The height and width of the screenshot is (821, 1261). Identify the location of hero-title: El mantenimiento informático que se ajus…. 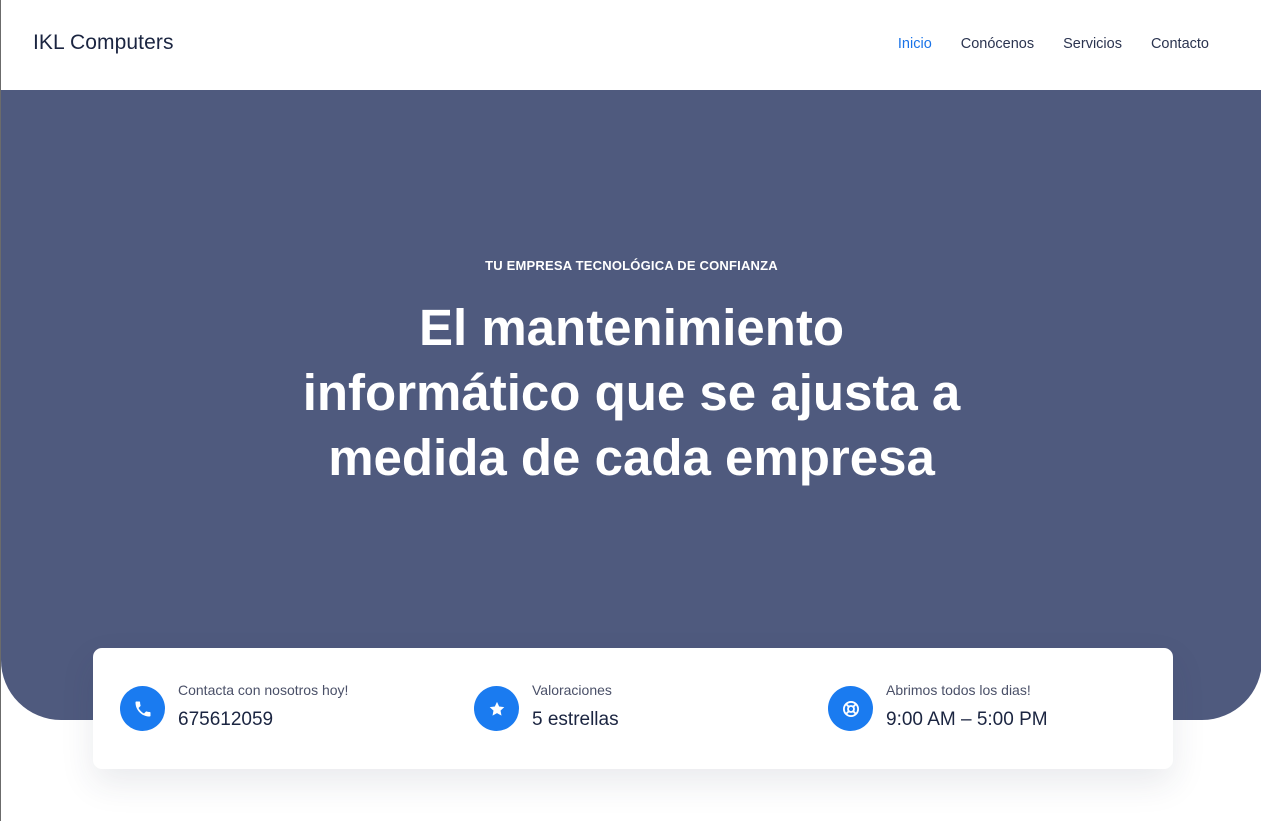
(631, 392).